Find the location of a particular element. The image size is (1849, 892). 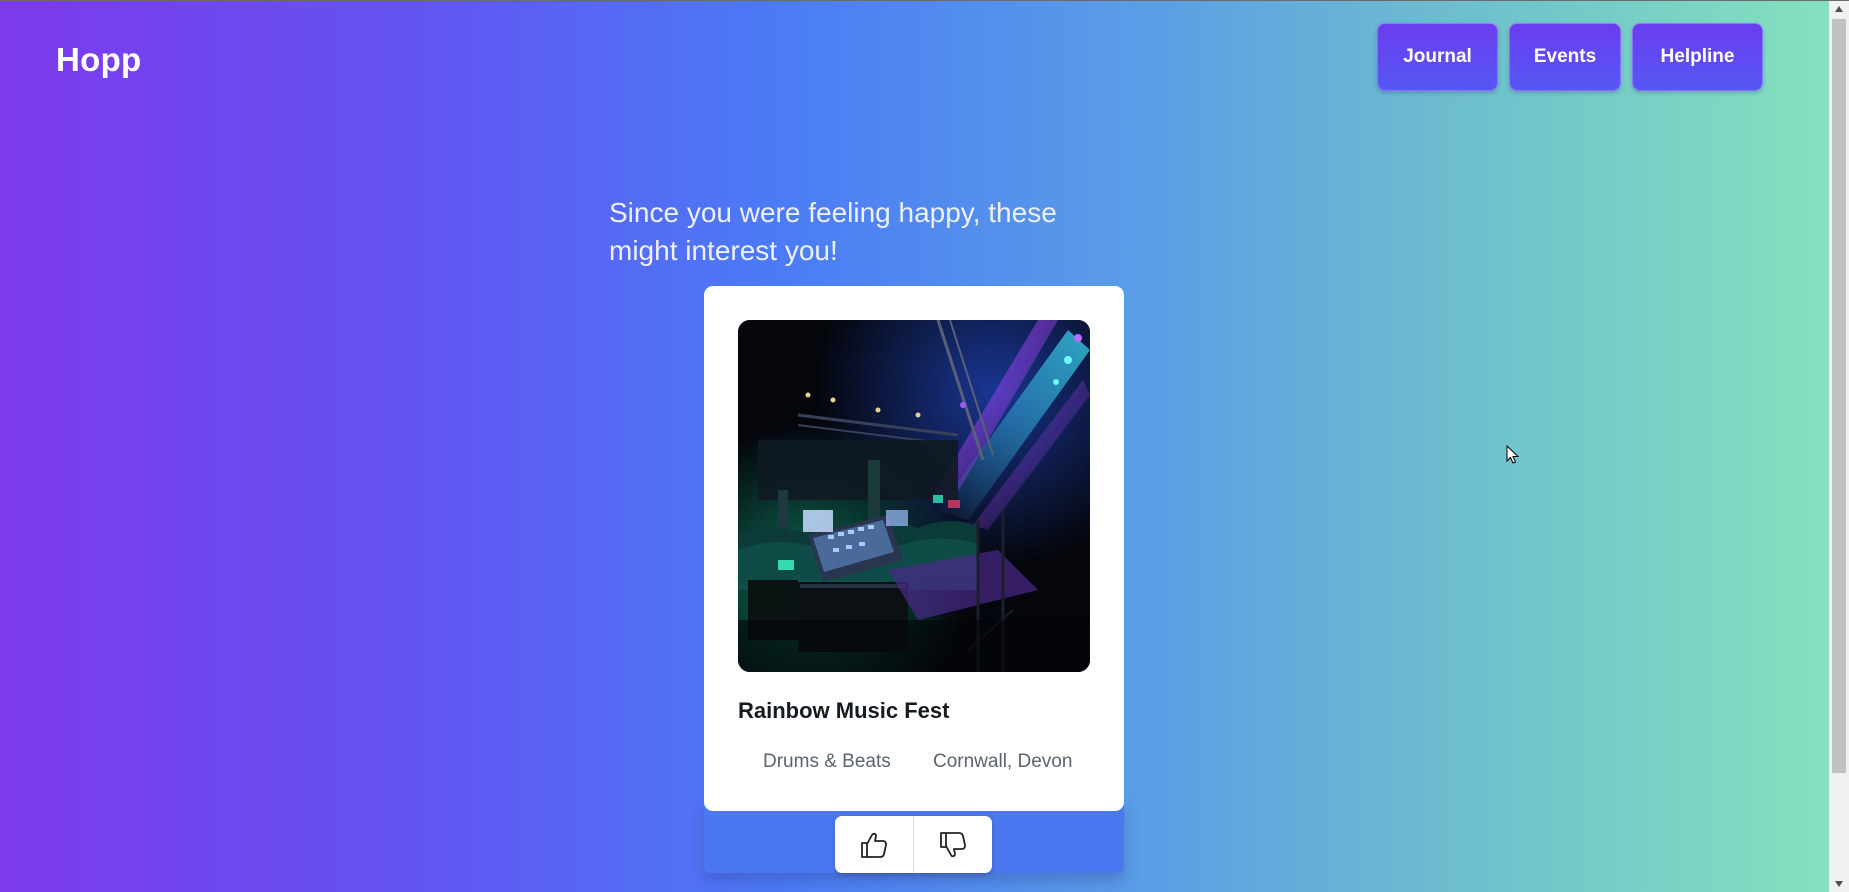

event-title: Rainbow Music Fest is located at coordinates (844, 710).